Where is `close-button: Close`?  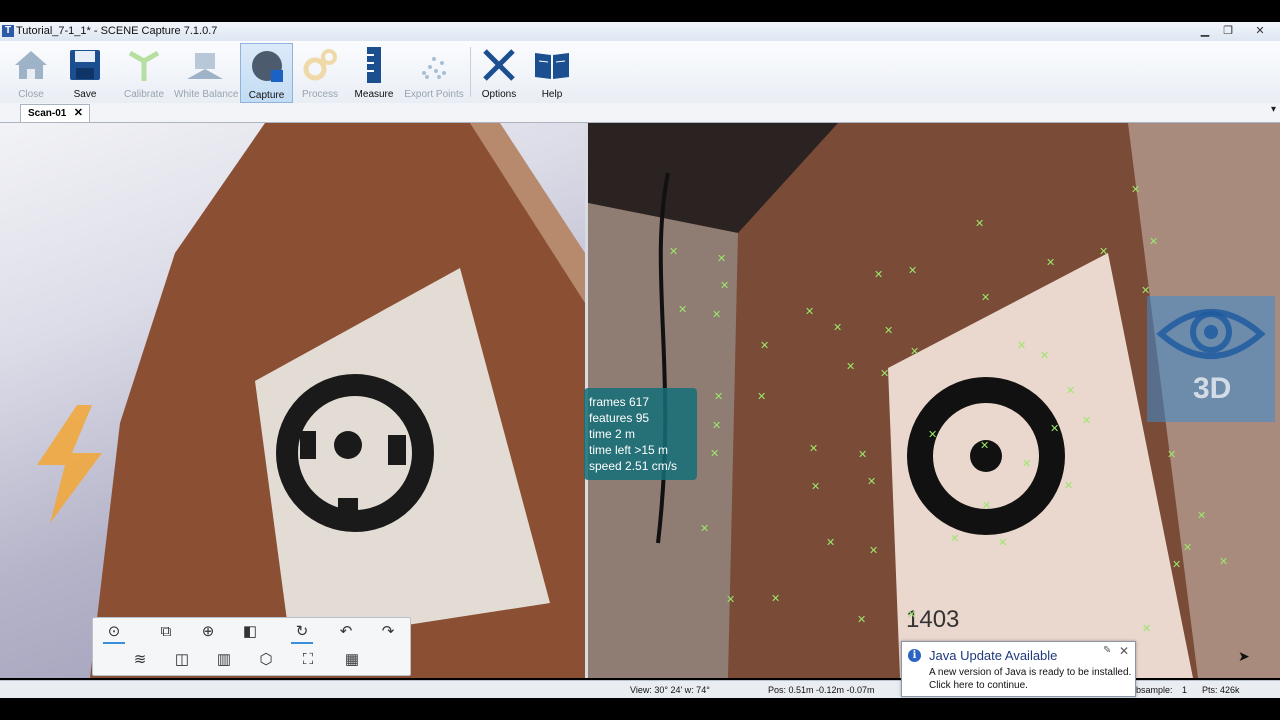 close-button: Close is located at coordinates (31, 72).